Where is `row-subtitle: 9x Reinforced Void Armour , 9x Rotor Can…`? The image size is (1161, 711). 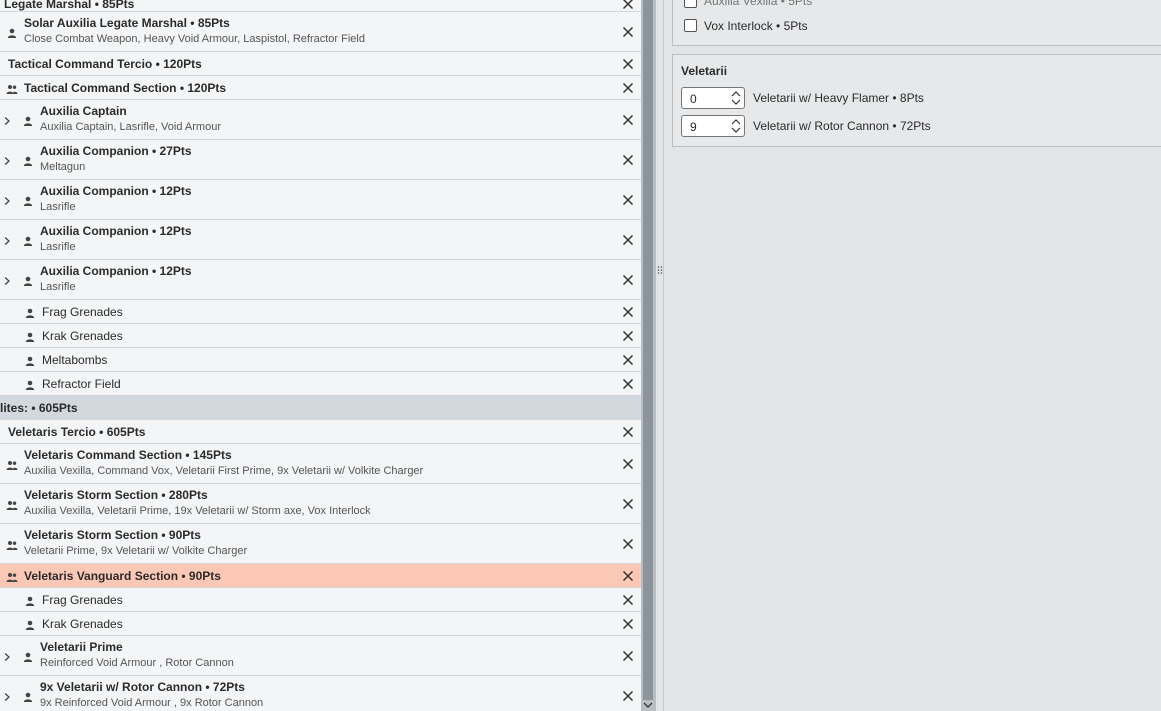
row-subtitle: 9x Reinforced Void Armour , 9x Rotor Can… is located at coordinates (152, 703).